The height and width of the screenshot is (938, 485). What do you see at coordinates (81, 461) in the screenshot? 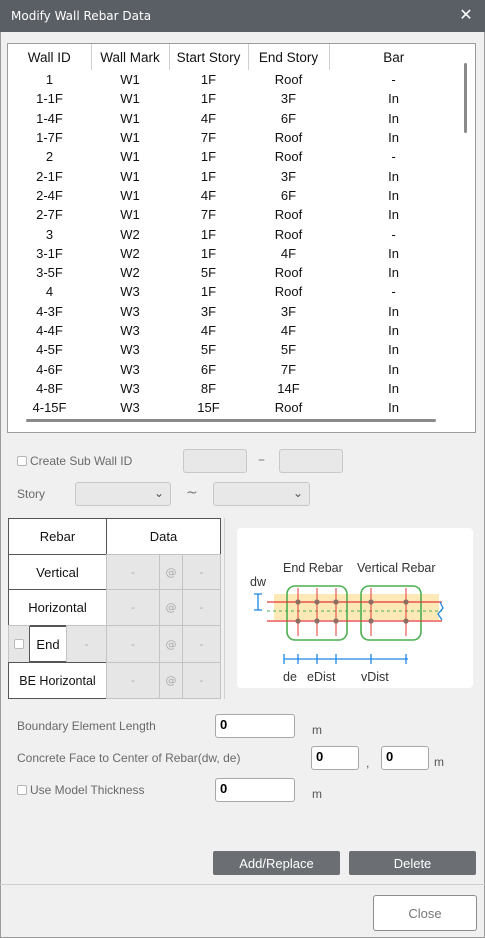
I see `create-sub-wall-label: Create Sub Wall ID` at bounding box center [81, 461].